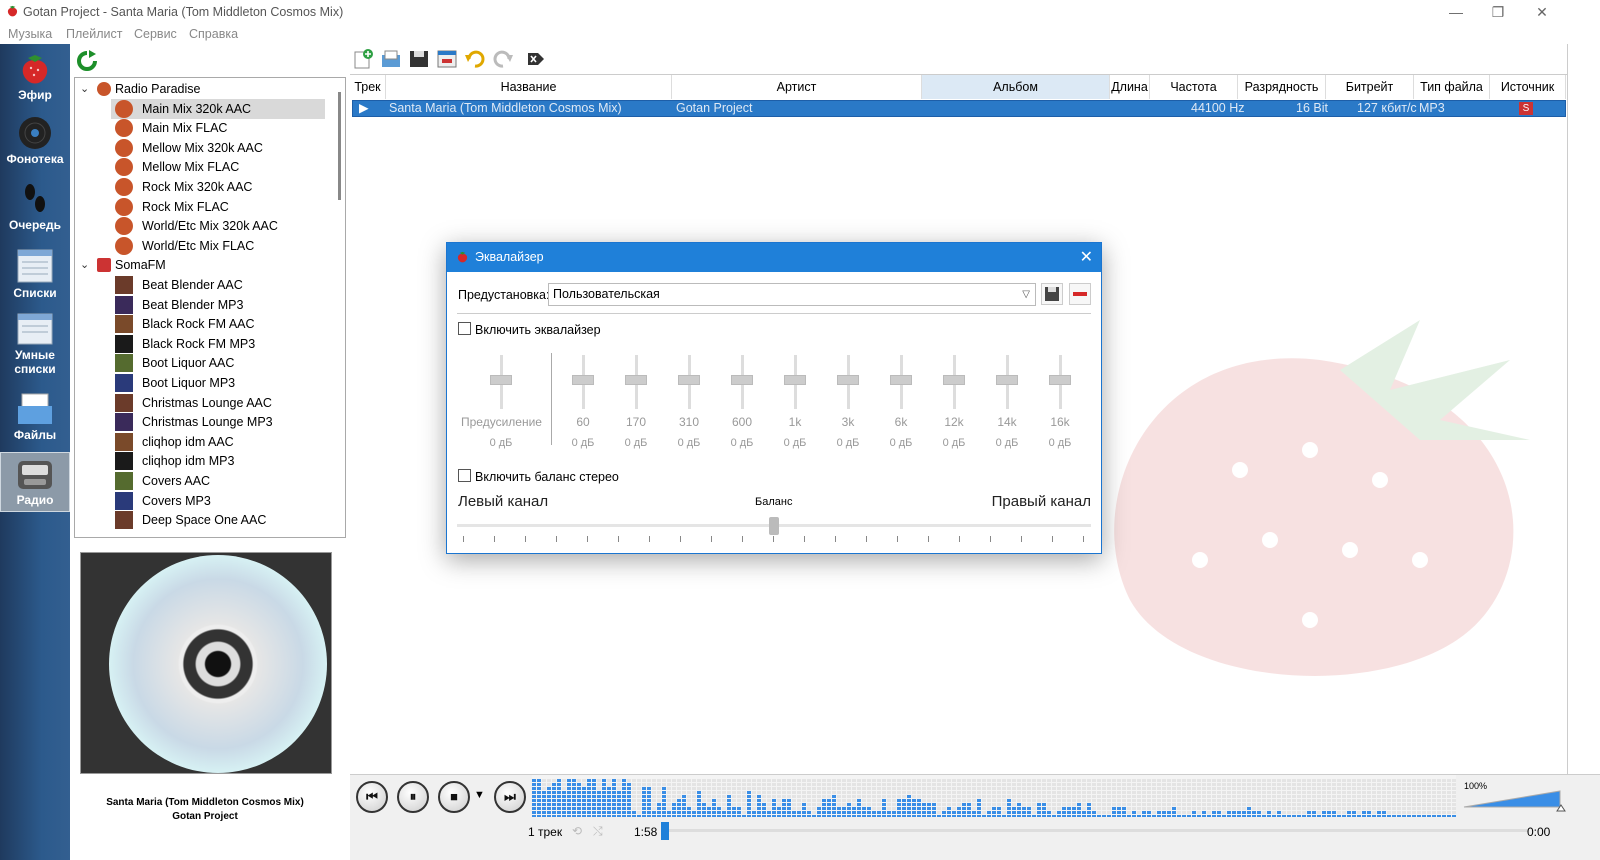  What do you see at coordinates (475, 59) in the screenshot?
I see `undo-icon` at bounding box center [475, 59].